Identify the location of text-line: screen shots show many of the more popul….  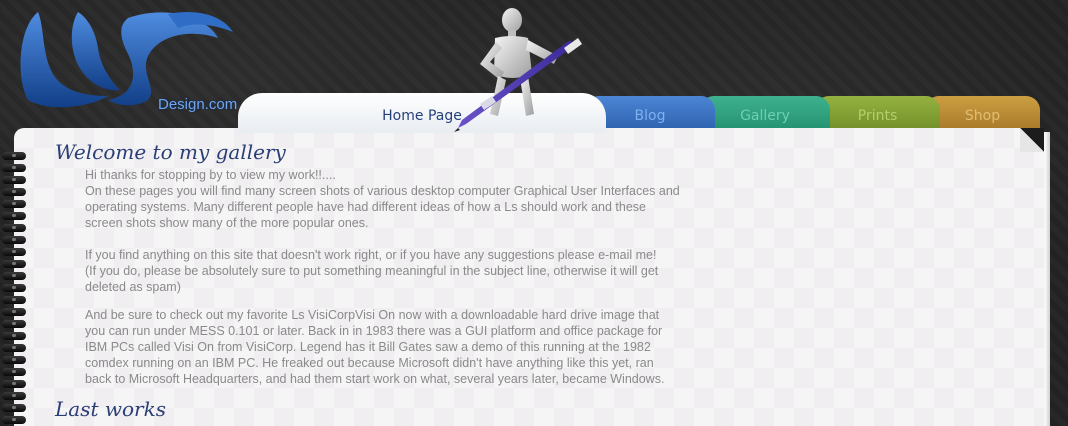
(227, 223).